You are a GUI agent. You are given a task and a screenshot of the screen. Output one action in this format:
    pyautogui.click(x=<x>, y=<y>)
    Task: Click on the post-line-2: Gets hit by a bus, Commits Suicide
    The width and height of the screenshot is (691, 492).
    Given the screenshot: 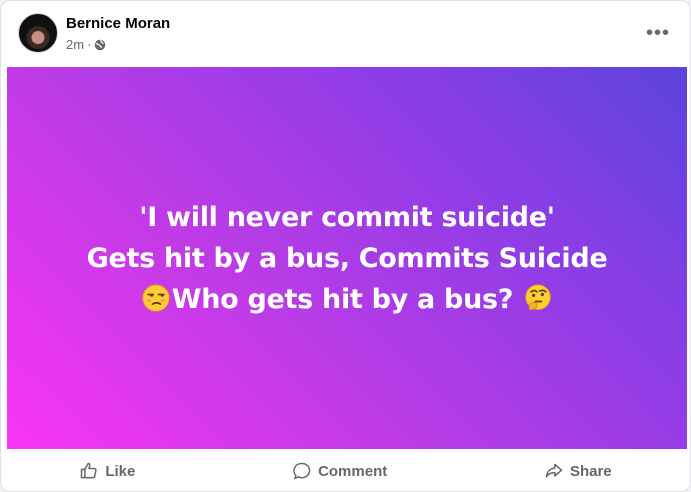 What is the action you would take?
    pyautogui.click(x=347, y=258)
    